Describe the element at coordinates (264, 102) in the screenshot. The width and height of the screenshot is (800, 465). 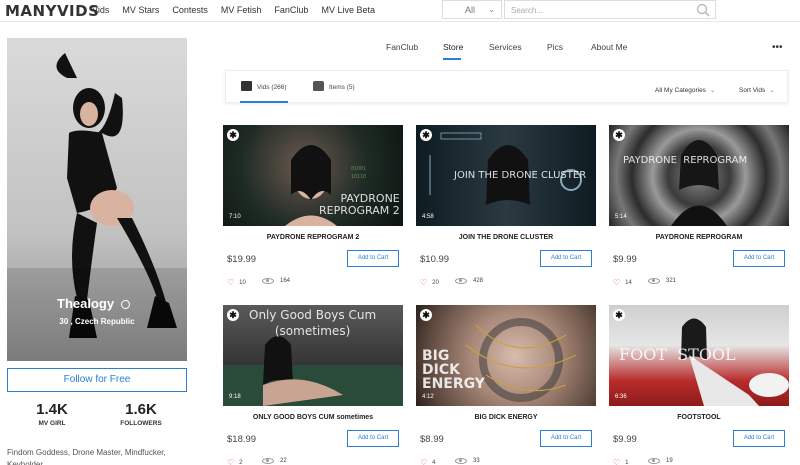
I see `active-filter-indicator` at that location.